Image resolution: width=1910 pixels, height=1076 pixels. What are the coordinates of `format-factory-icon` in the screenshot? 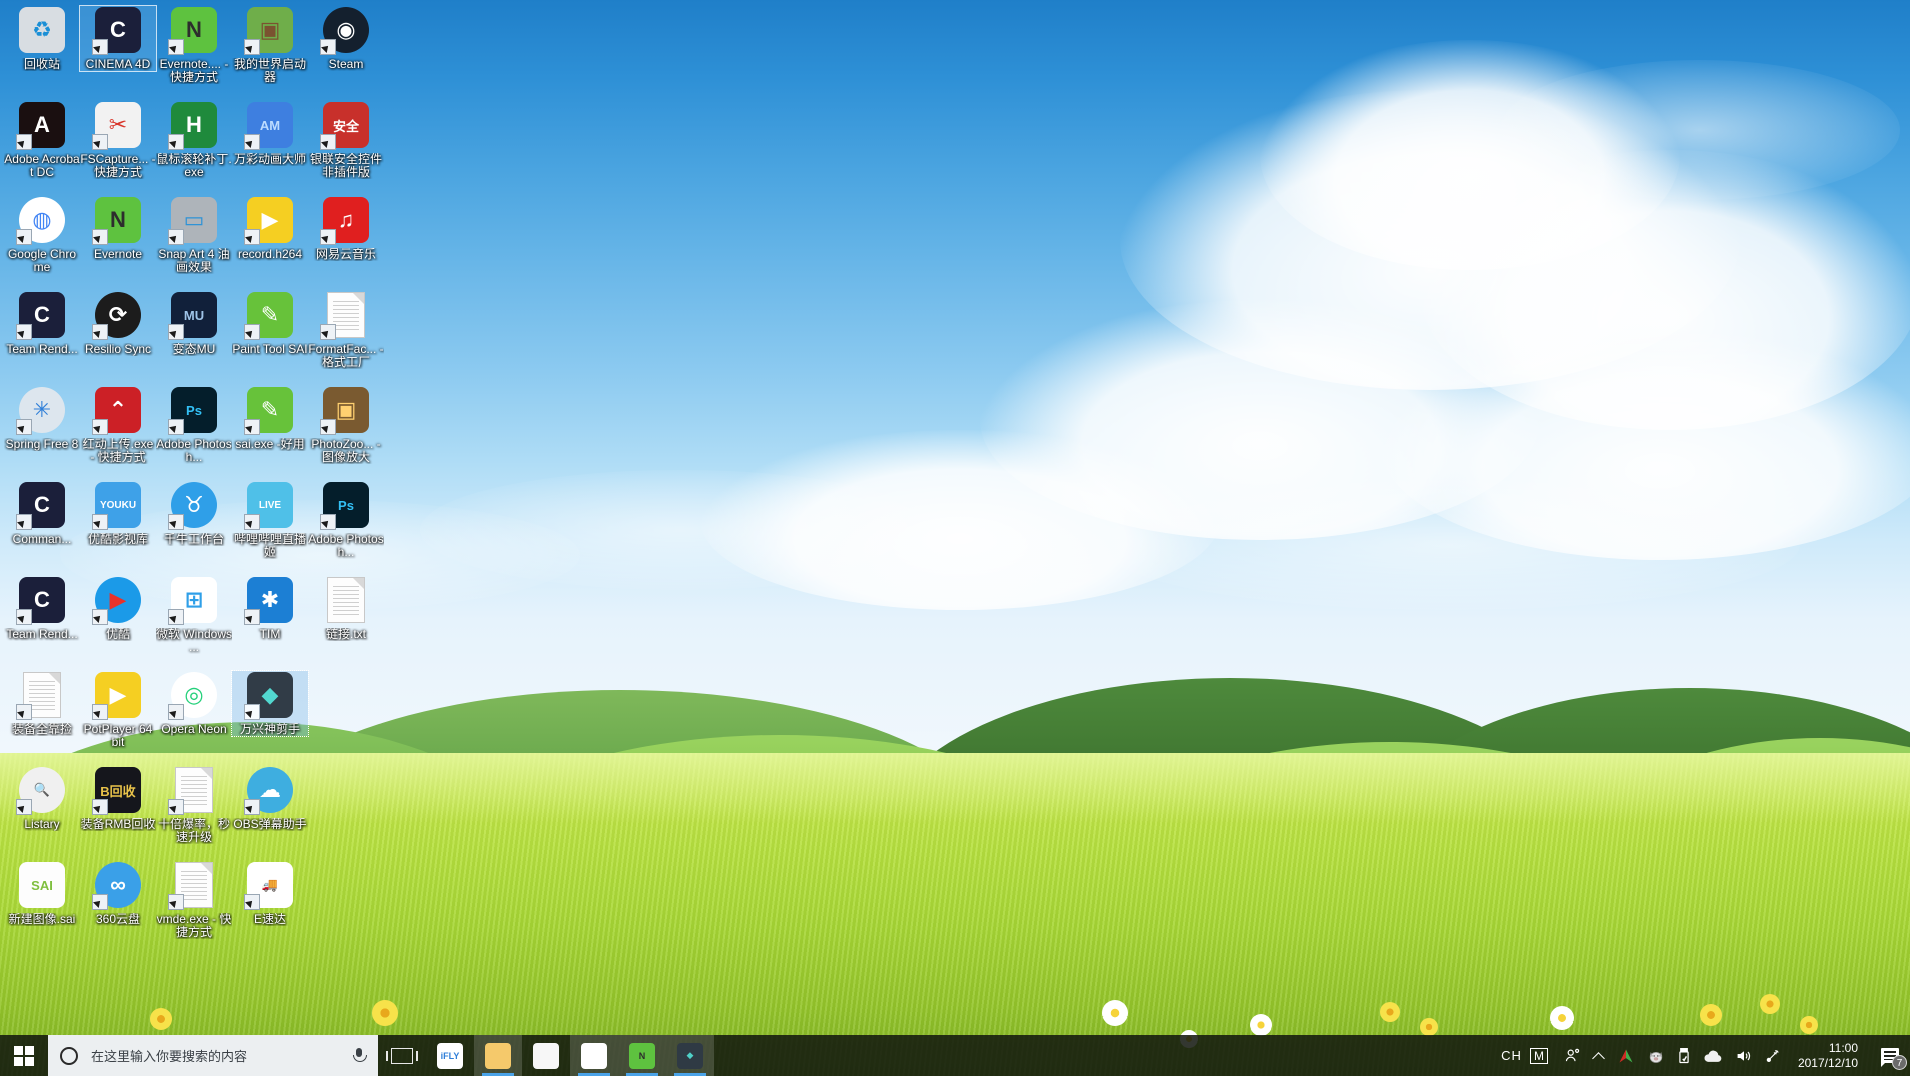 It's located at (345, 315).